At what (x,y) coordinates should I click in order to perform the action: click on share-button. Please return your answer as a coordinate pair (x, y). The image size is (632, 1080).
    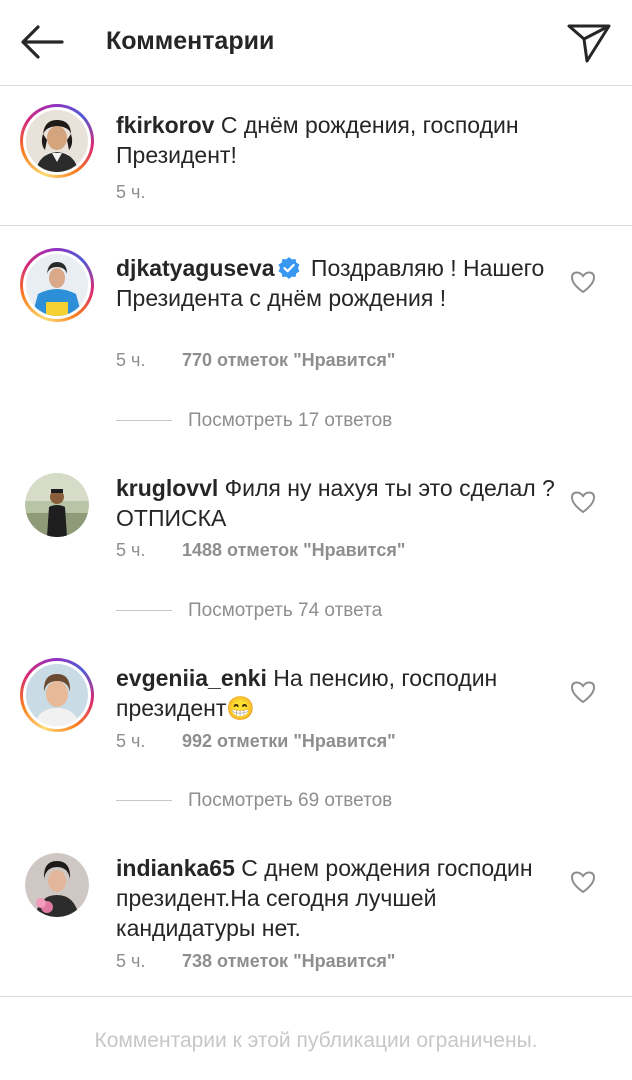
    Looking at the image, I should click on (589, 43).